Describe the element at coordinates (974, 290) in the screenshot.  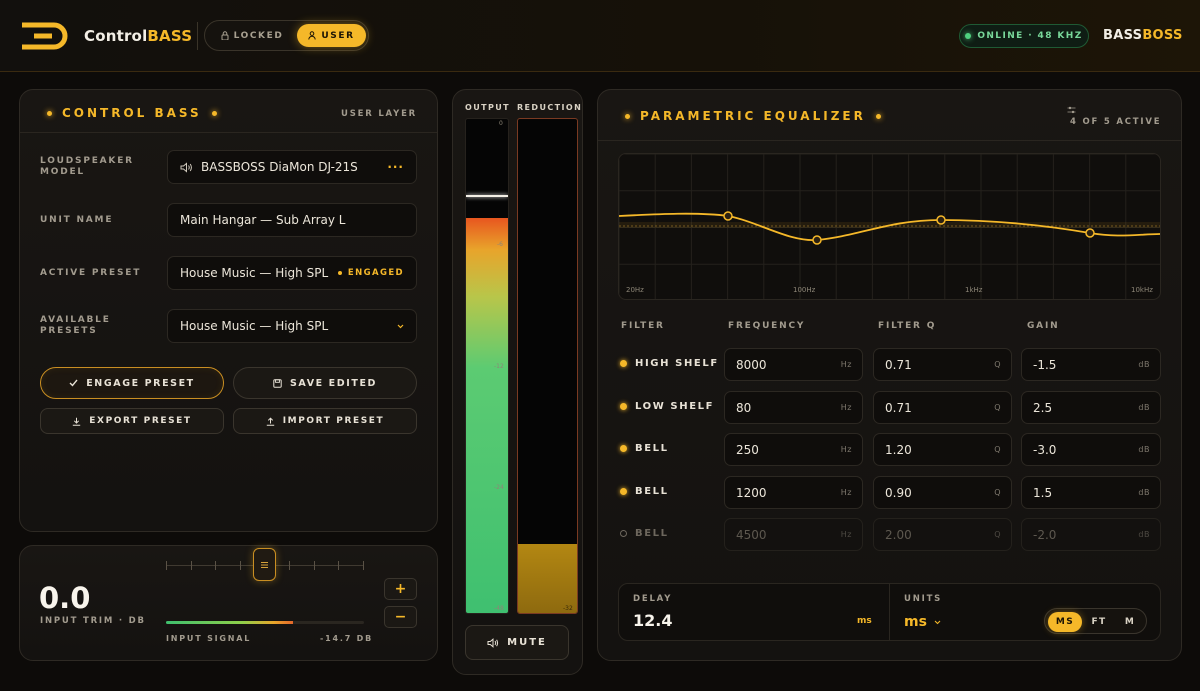
I see `eq-freq-label: 1kHz` at that location.